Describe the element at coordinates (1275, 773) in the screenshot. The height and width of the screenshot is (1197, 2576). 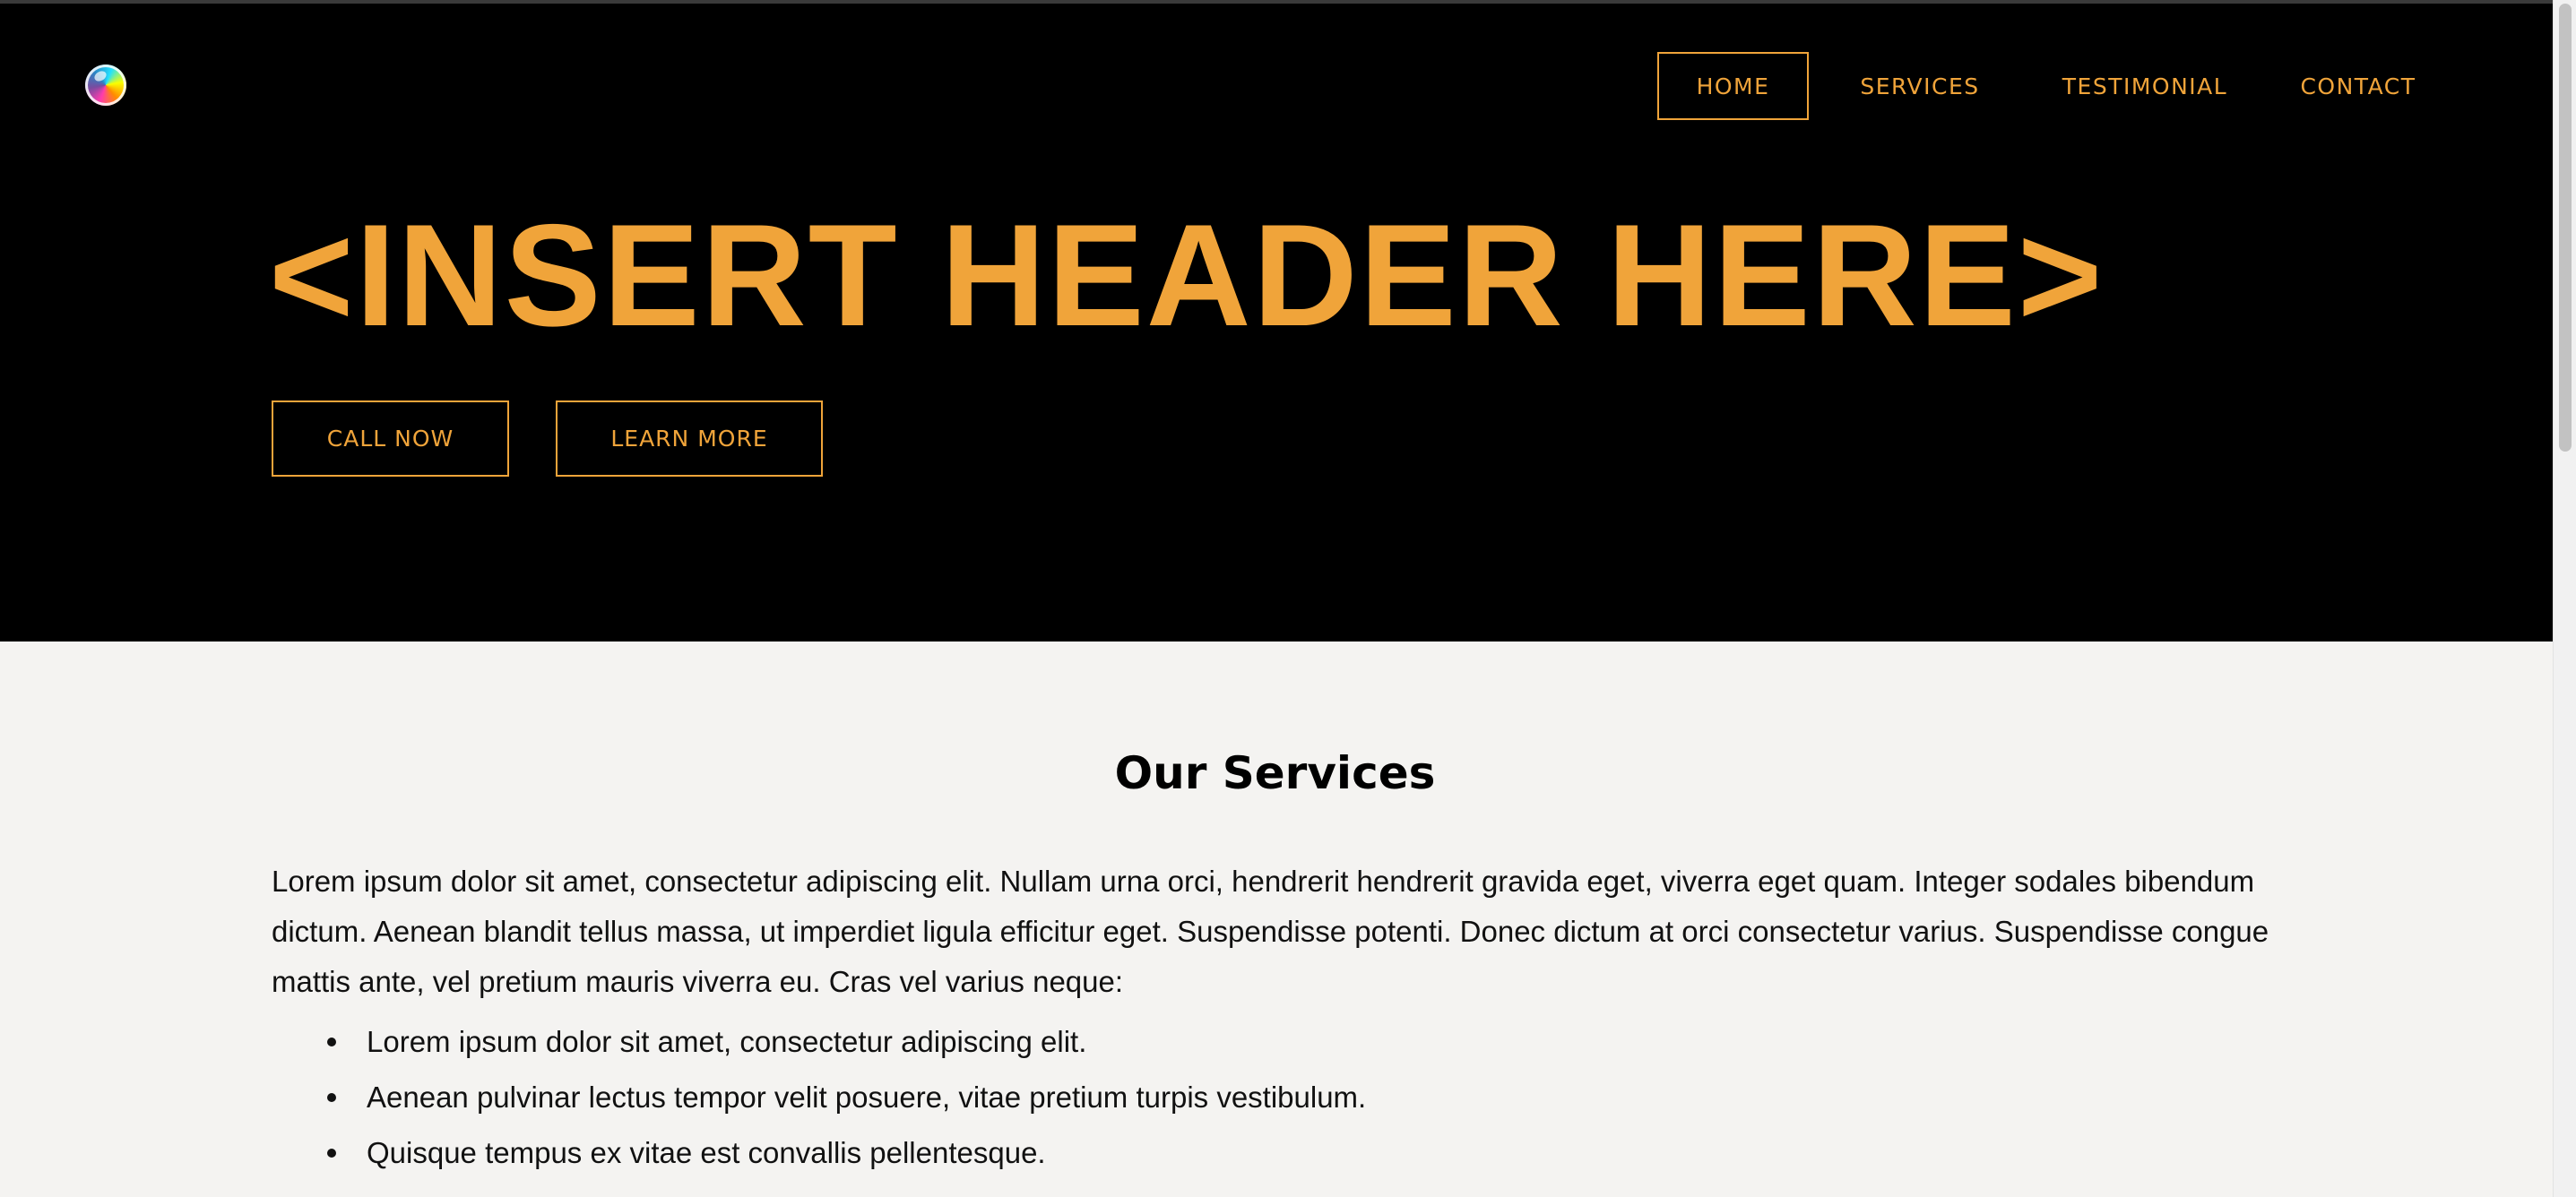
I see `services-title: Our Services` at that location.